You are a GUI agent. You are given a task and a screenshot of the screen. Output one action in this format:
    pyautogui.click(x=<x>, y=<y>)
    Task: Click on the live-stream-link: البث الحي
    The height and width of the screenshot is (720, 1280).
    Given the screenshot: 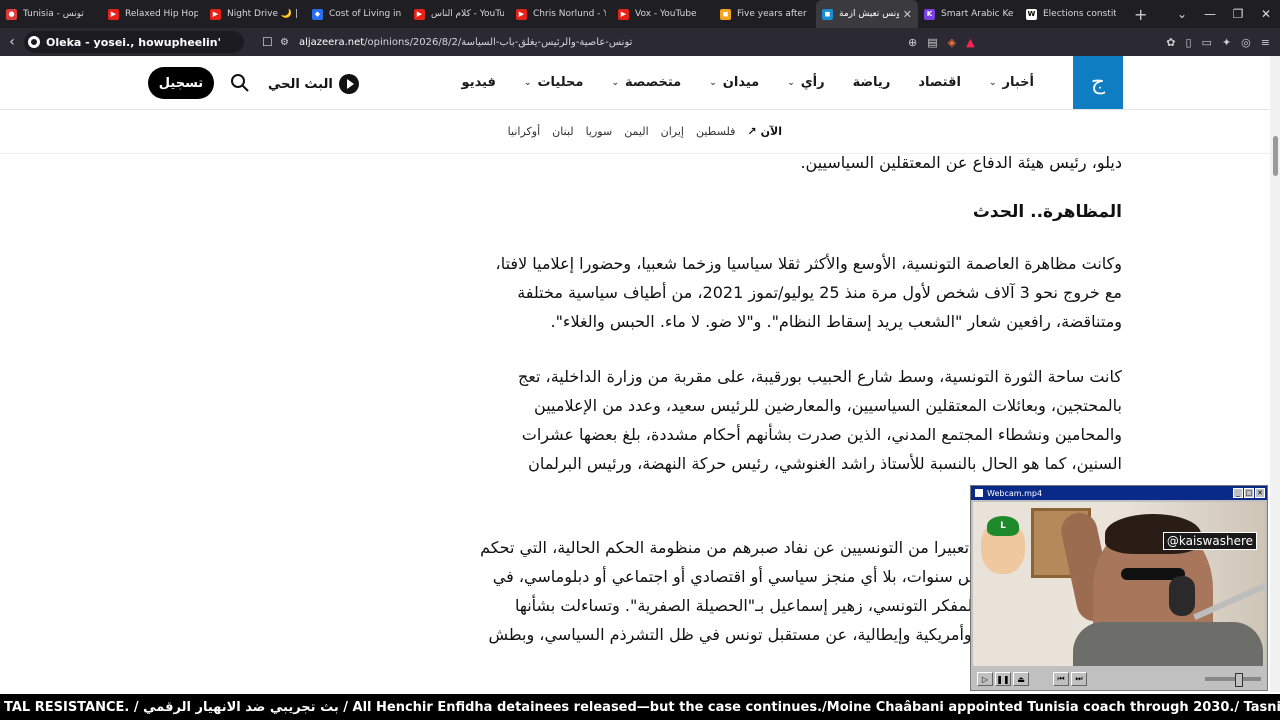 What is the action you would take?
    pyautogui.click(x=313, y=84)
    